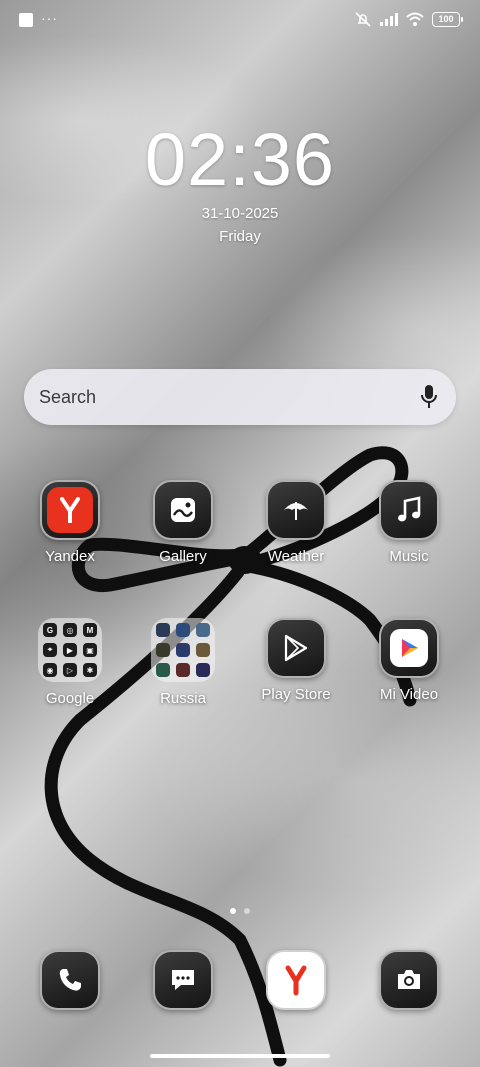 The height and width of the screenshot is (1067, 480). I want to click on more-notifications-indicator: ···, so click(49, 18).